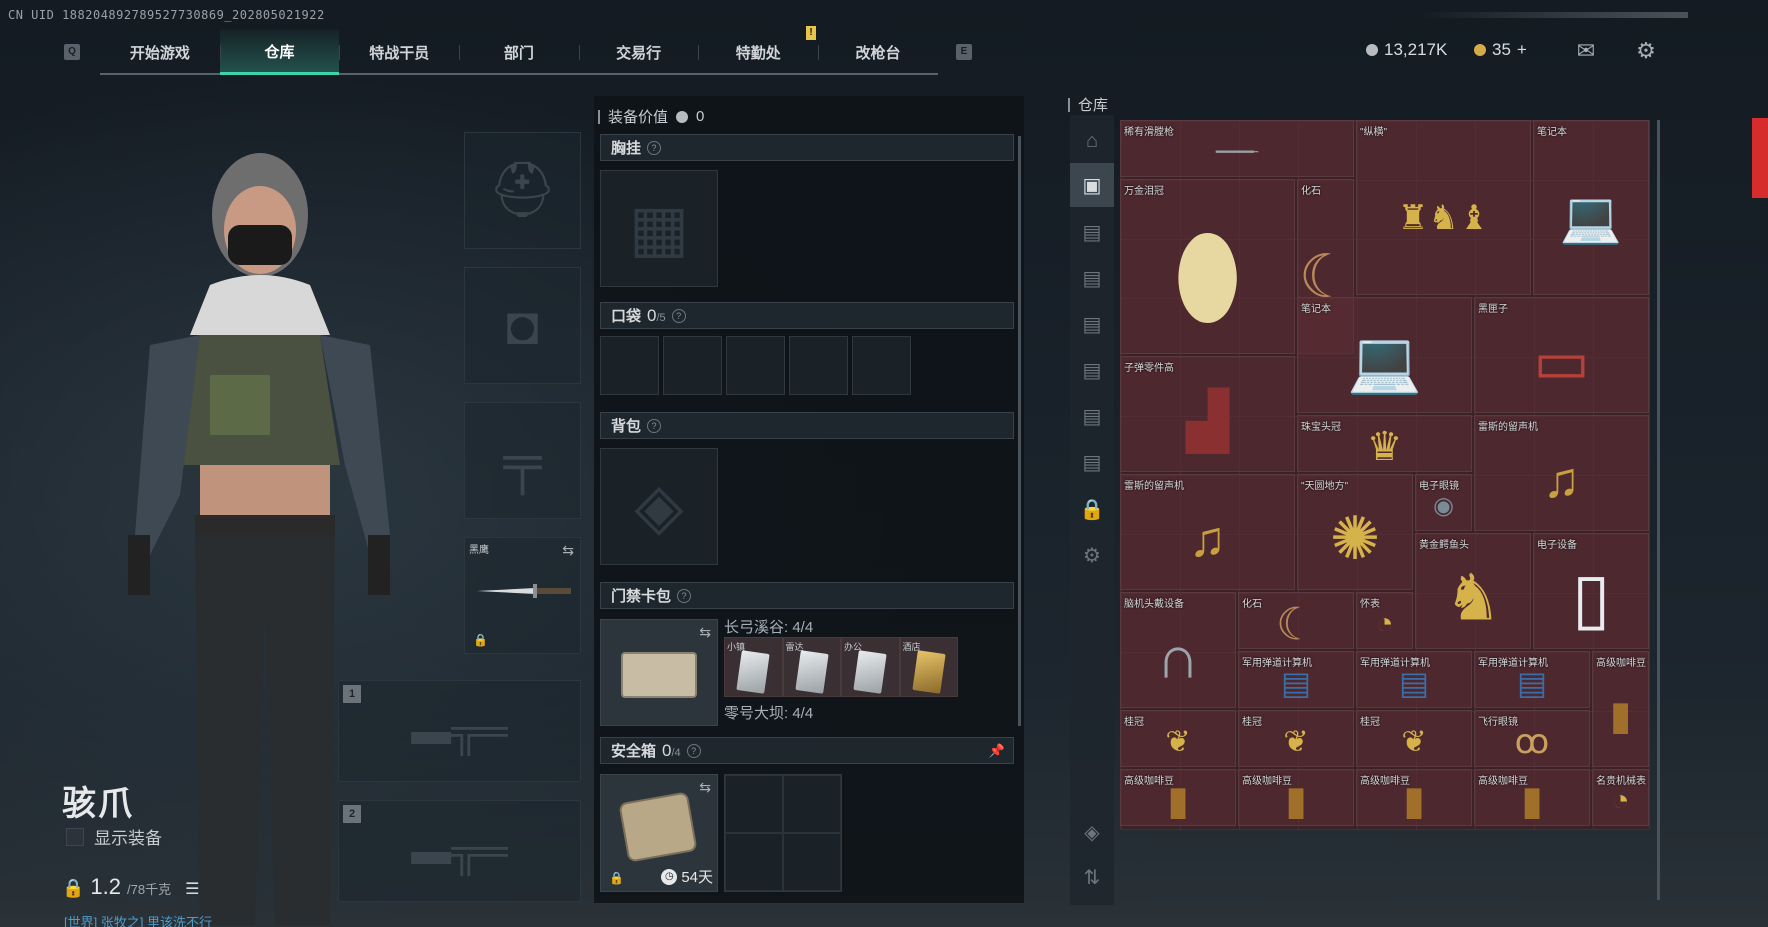 The image size is (1768, 927). I want to click on warehouse-title-label: 仓库, so click(1093, 105).